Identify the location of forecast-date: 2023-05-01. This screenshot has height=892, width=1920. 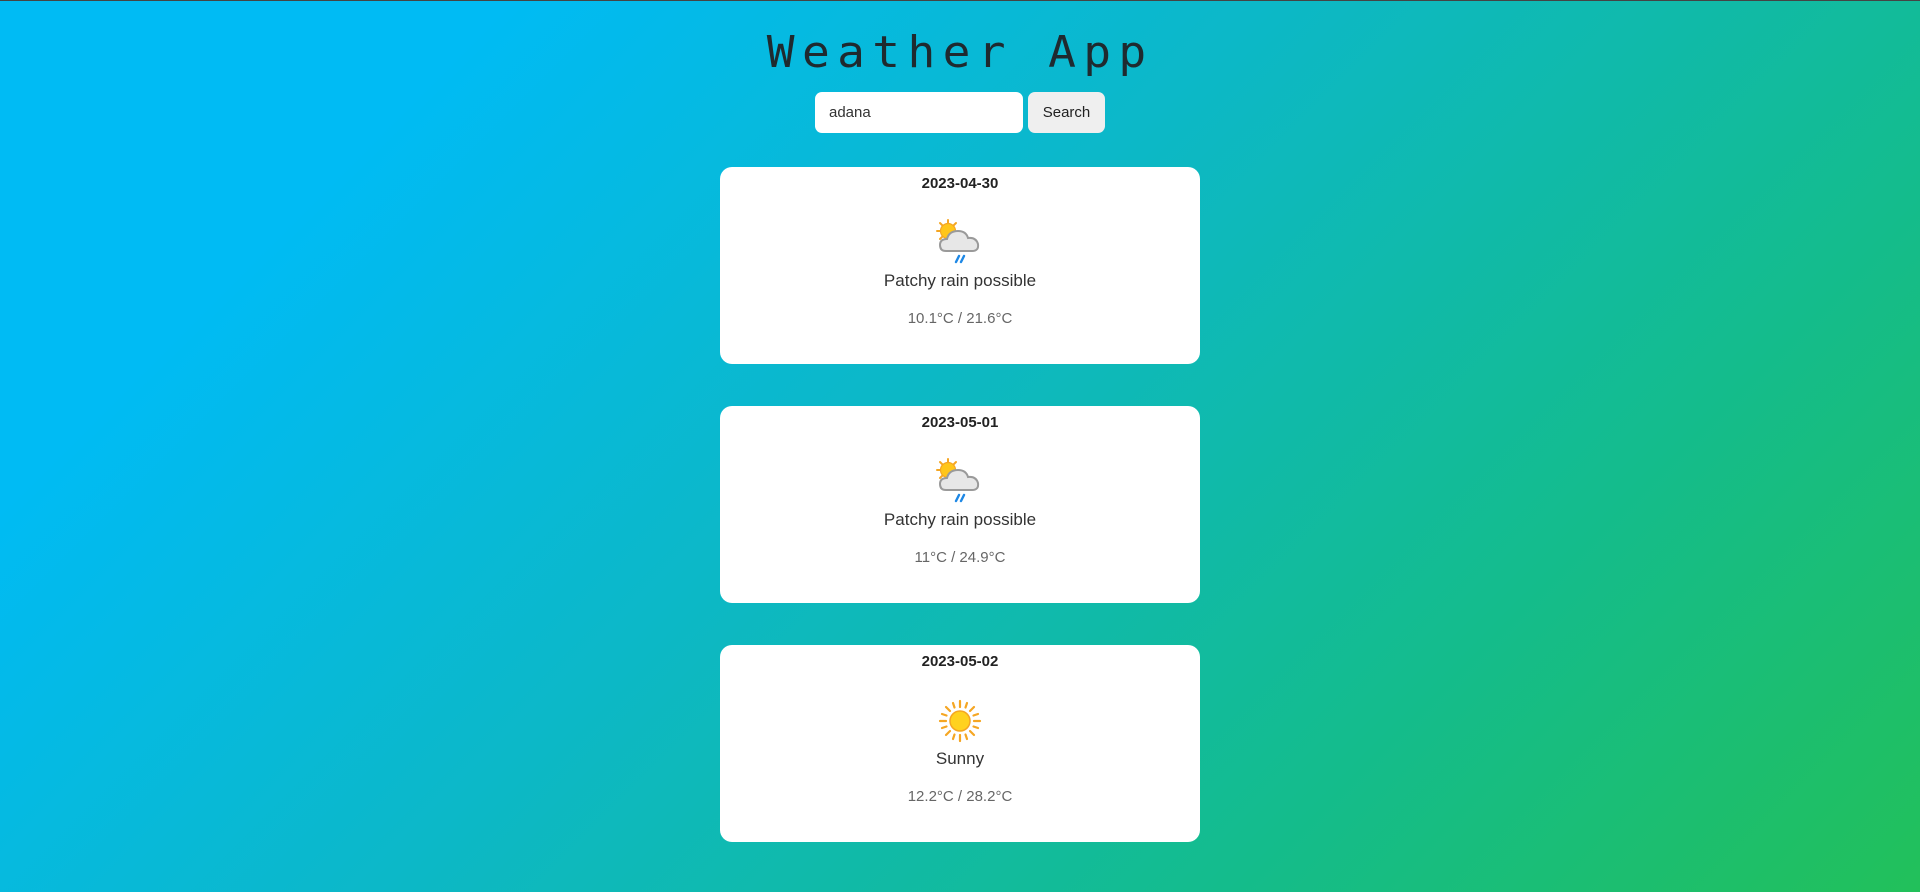
(960, 422).